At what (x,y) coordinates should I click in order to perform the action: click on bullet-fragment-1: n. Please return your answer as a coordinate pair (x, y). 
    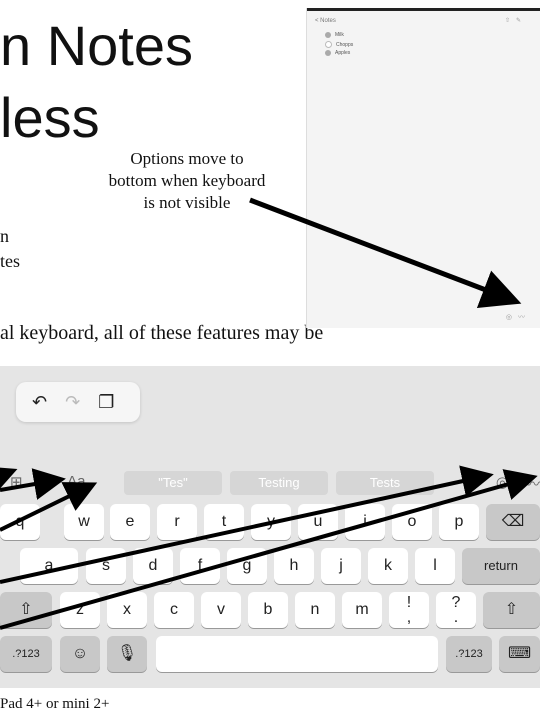
    Looking at the image, I should click on (4, 236).